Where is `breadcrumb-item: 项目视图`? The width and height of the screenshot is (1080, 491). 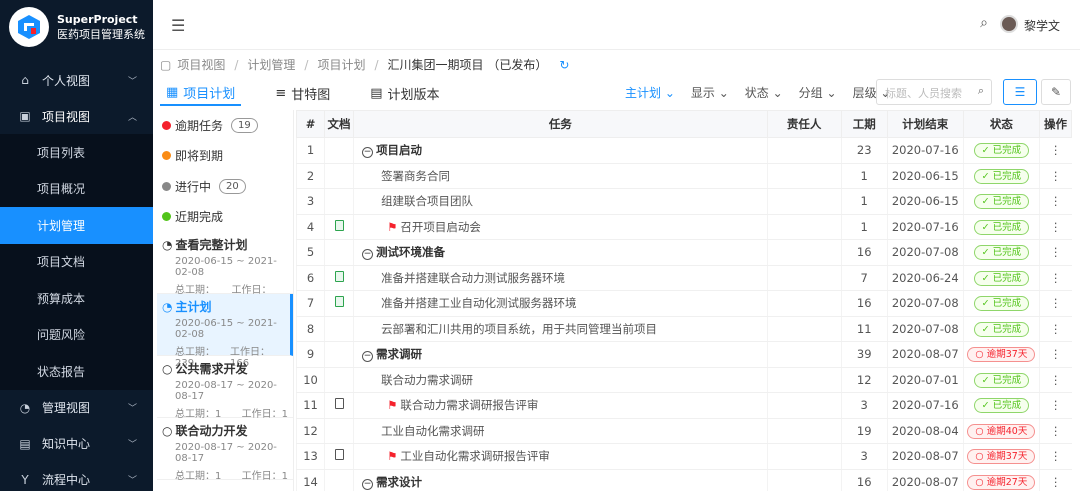 breadcrumb-item: 项目视图 is located at coordinates (201, 64).